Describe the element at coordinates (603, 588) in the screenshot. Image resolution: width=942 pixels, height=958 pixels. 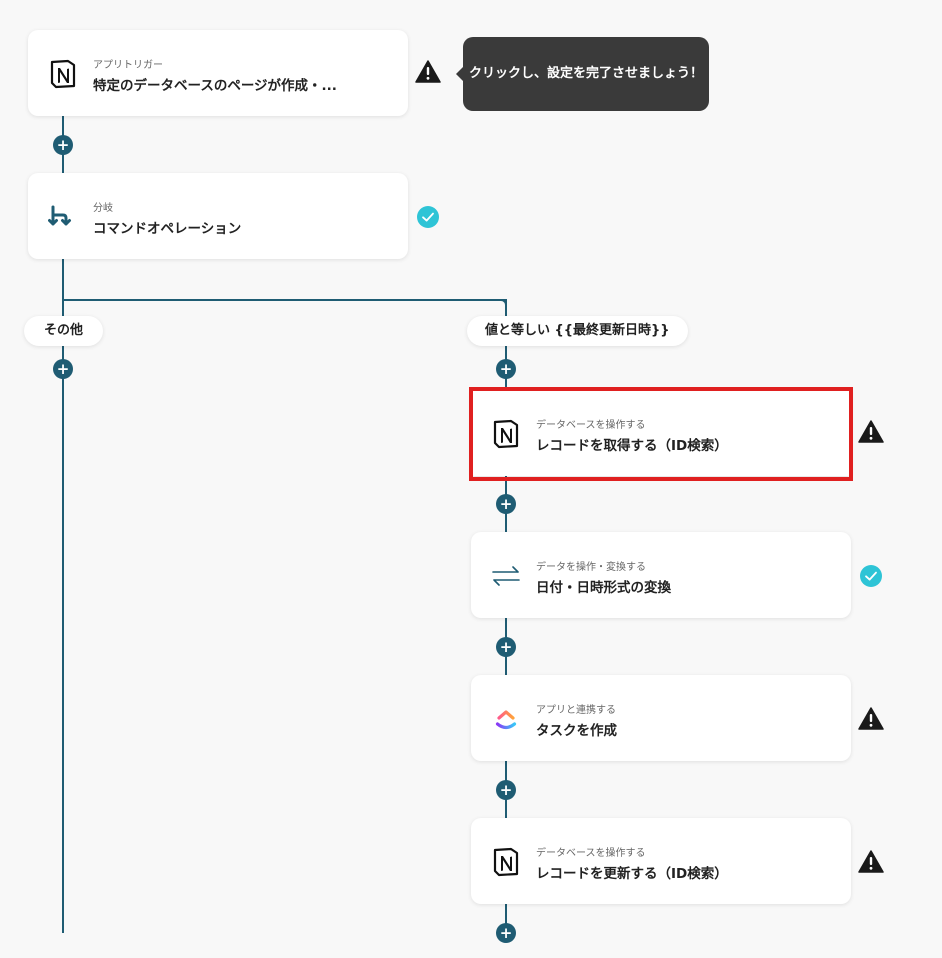
I see `step-title: 日付・日時形式の変換` at that location.